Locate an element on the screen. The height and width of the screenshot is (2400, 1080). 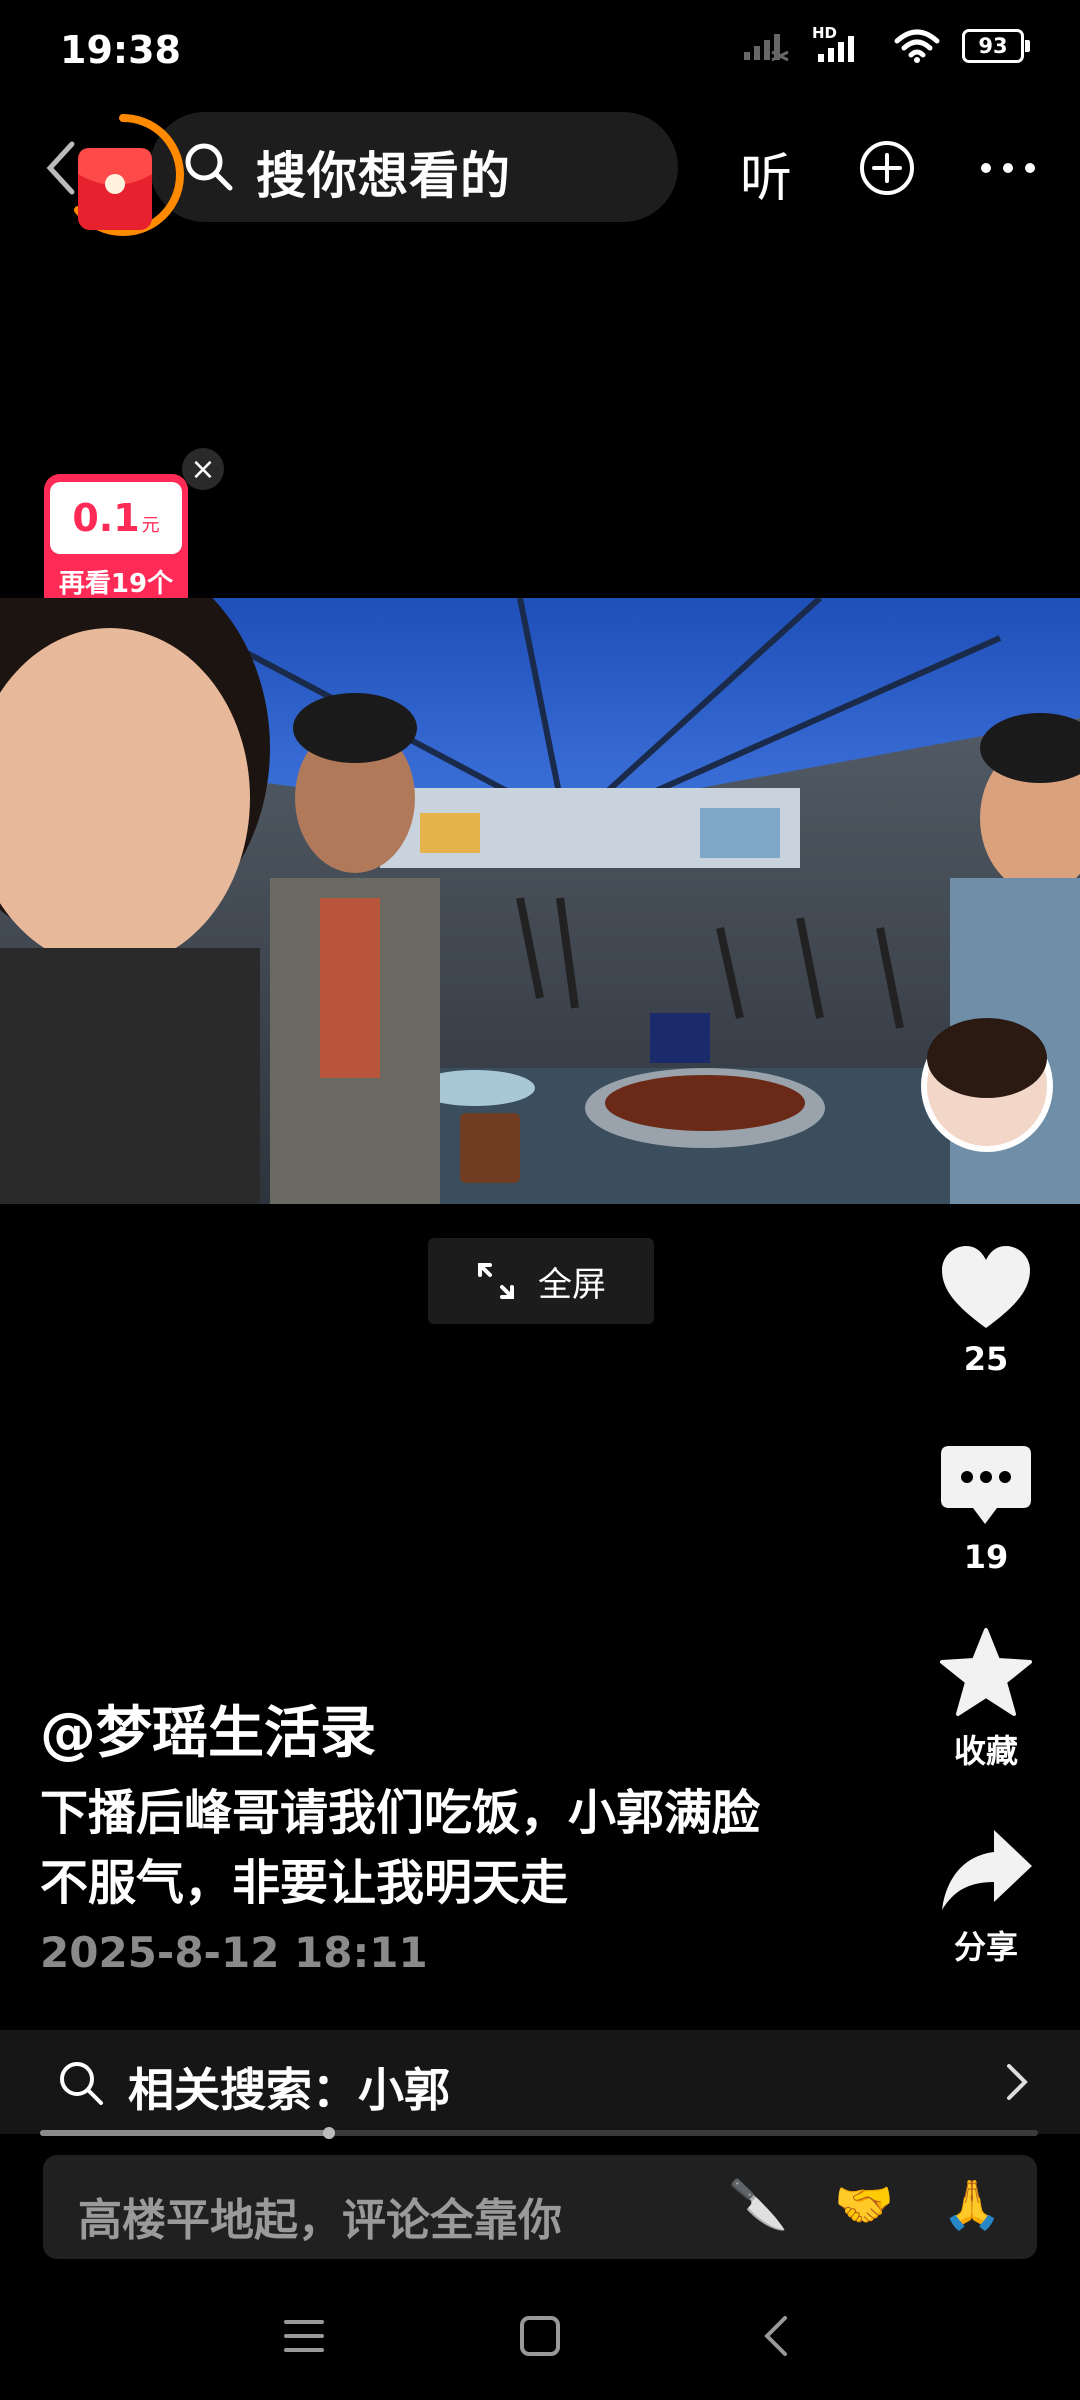
hd-signal-icon: HD is located at coordinates (842, 44).